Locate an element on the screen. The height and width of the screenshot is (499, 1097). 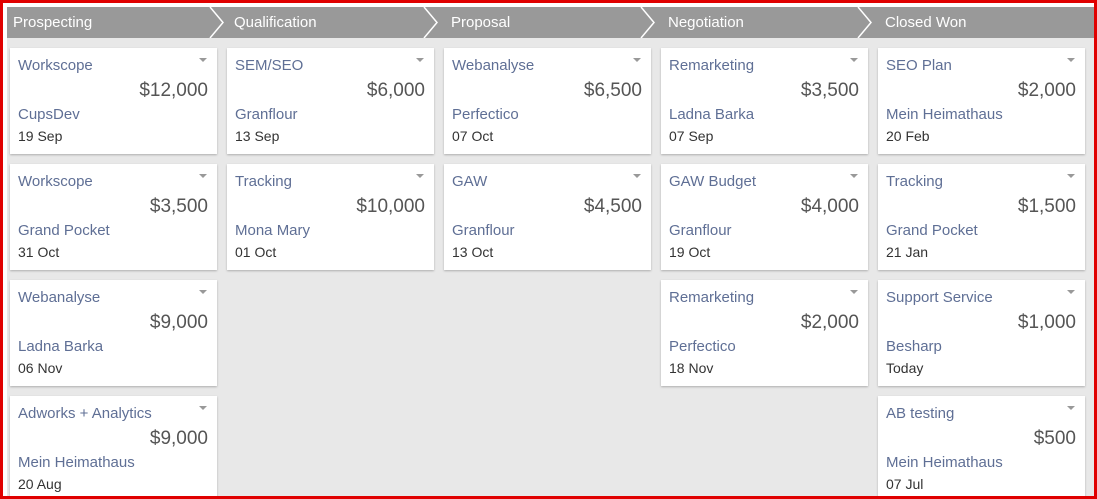
deal-date: 18 Nov is located at coordinates (691, 368).